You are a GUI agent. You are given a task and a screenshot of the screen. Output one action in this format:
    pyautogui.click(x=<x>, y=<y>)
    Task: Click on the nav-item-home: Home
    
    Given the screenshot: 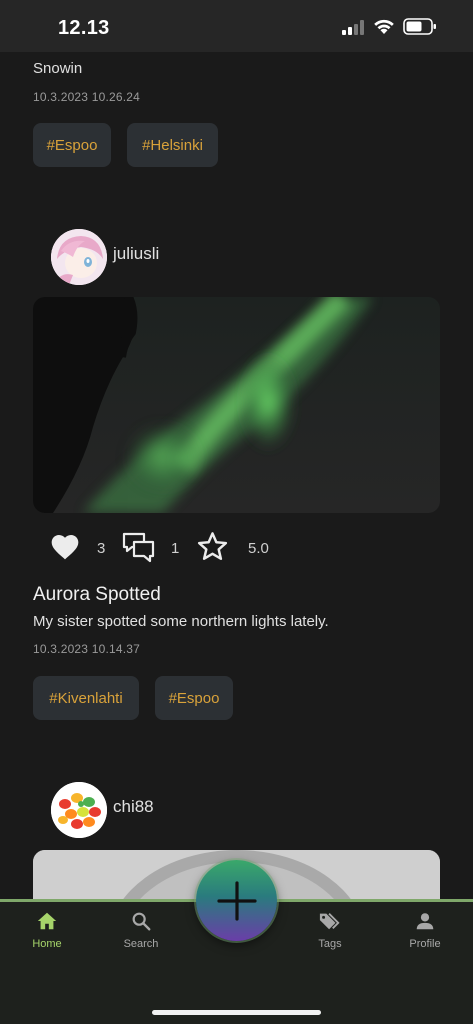 What is the action you would take?
    pyautogui.click(x=47, y=930)
    